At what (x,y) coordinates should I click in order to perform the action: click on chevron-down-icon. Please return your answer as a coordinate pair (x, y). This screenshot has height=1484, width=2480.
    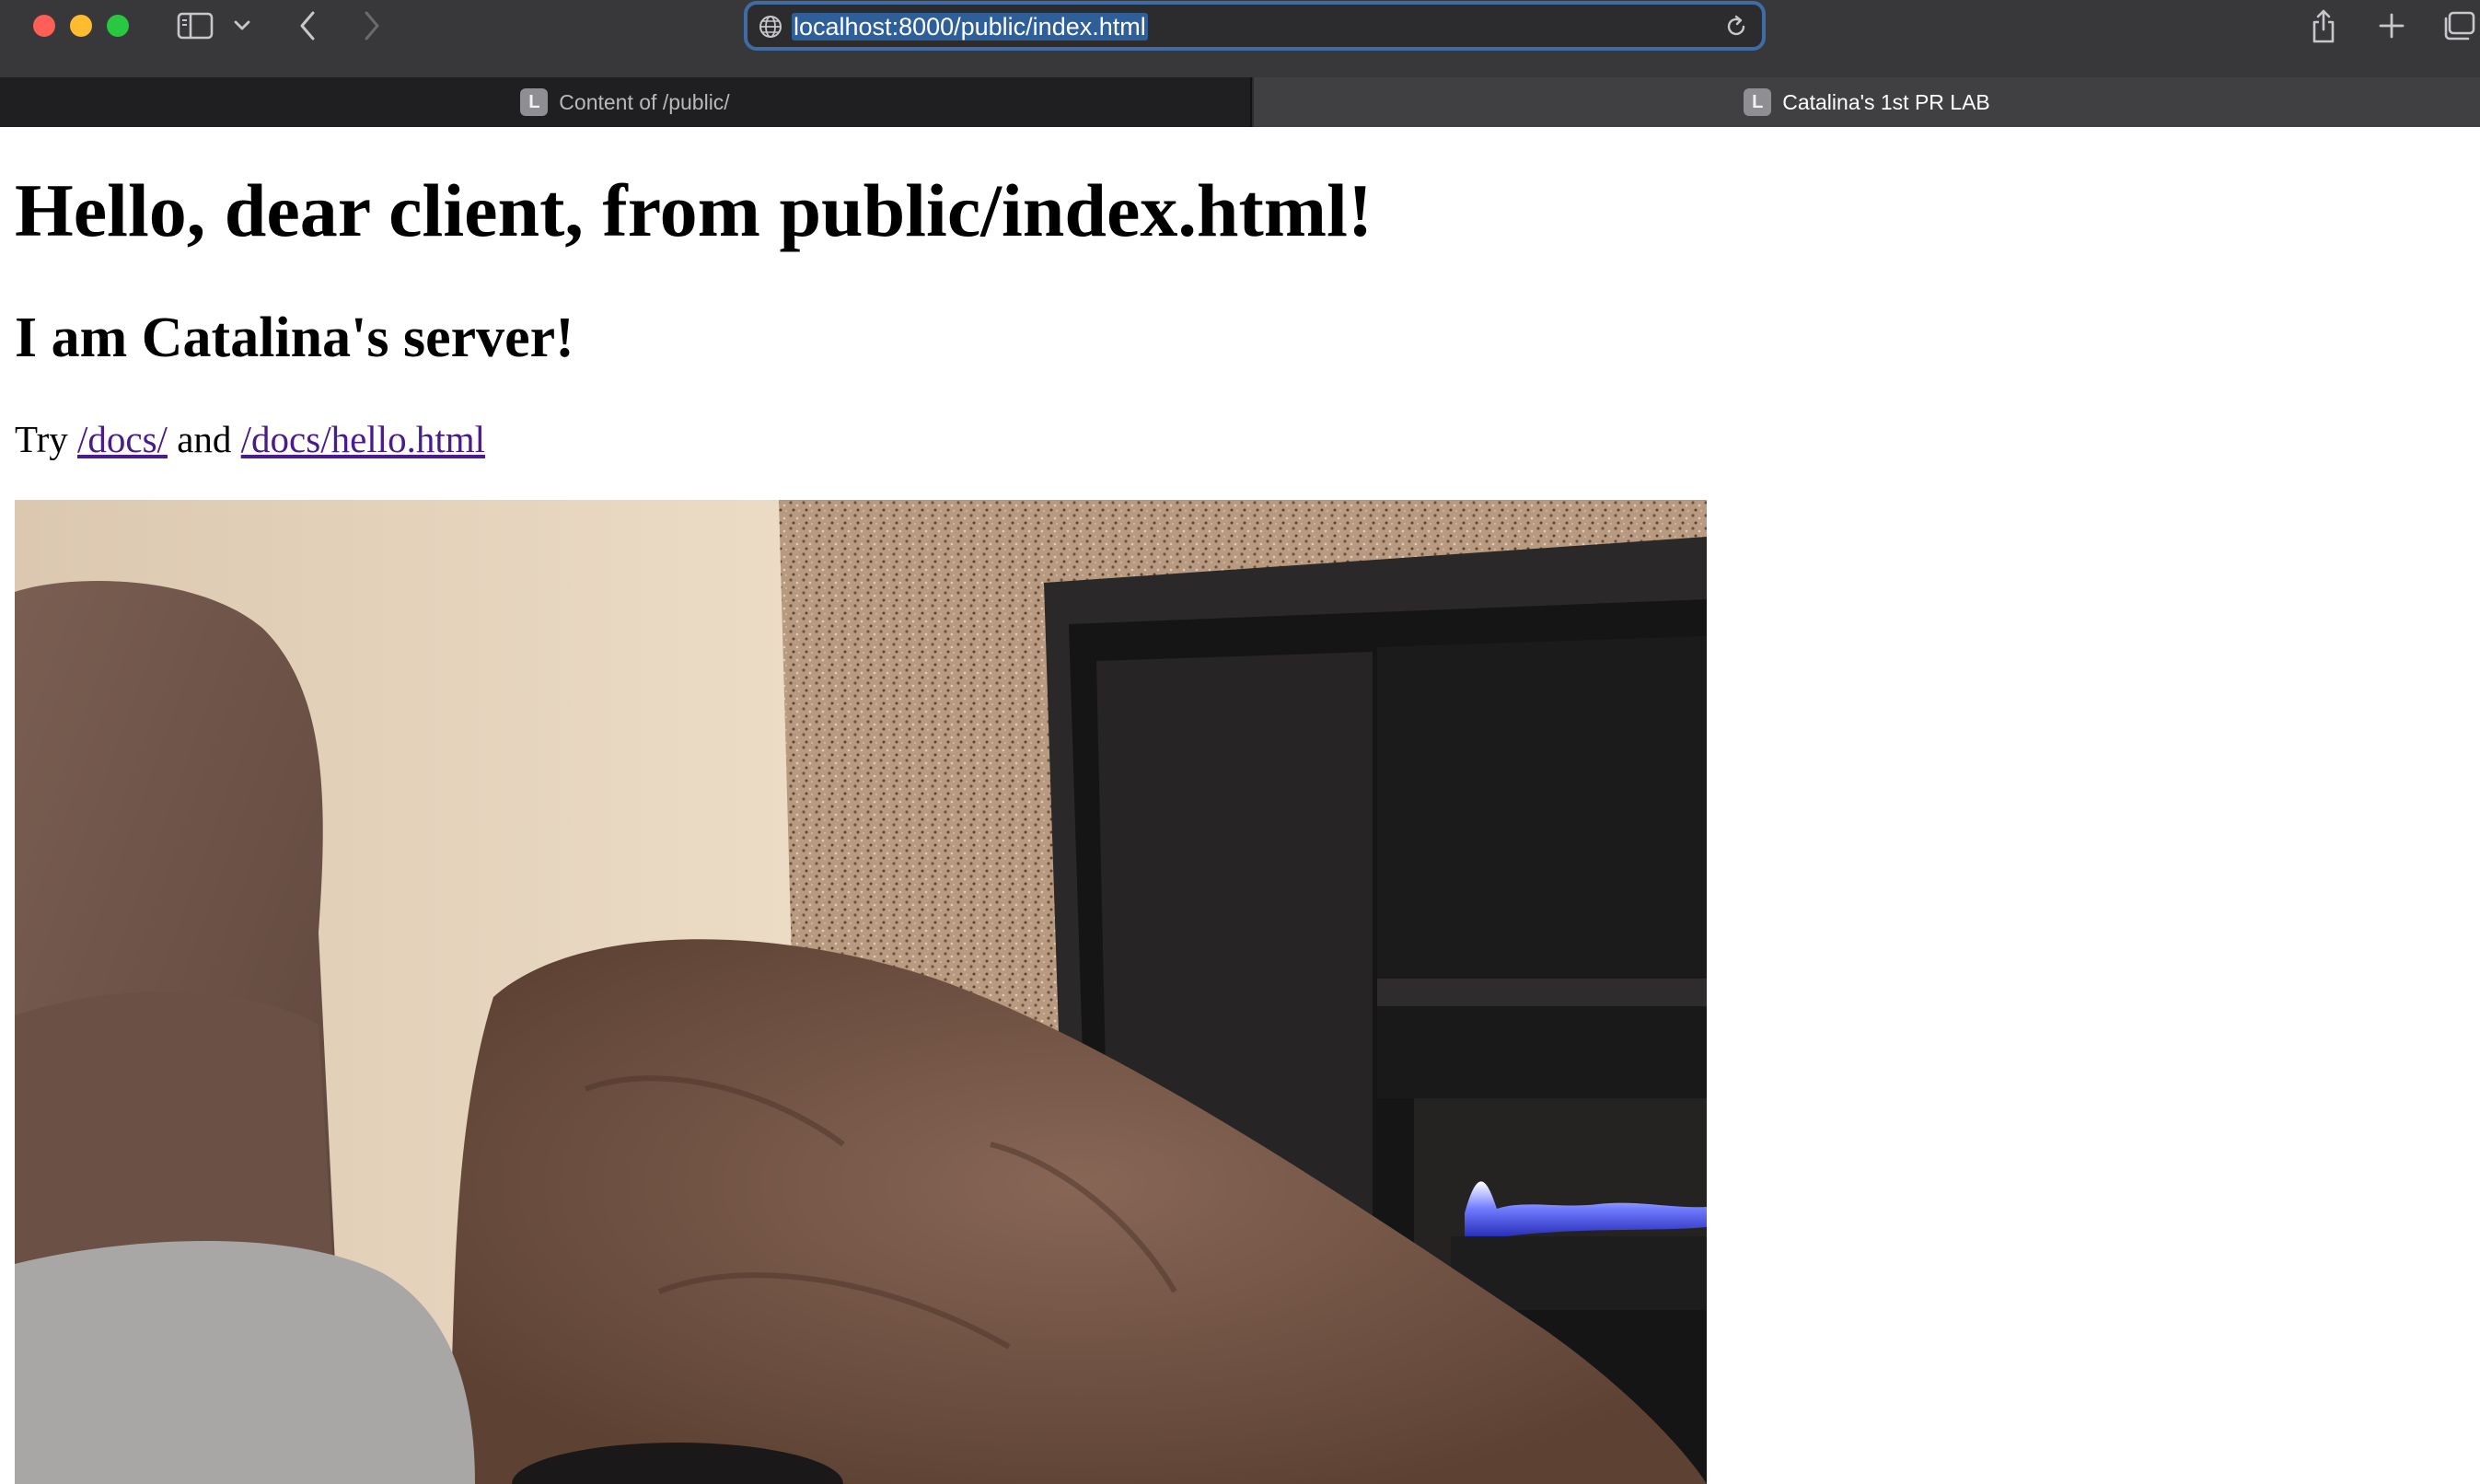
    Looking at the image, I should click on (242, 26).